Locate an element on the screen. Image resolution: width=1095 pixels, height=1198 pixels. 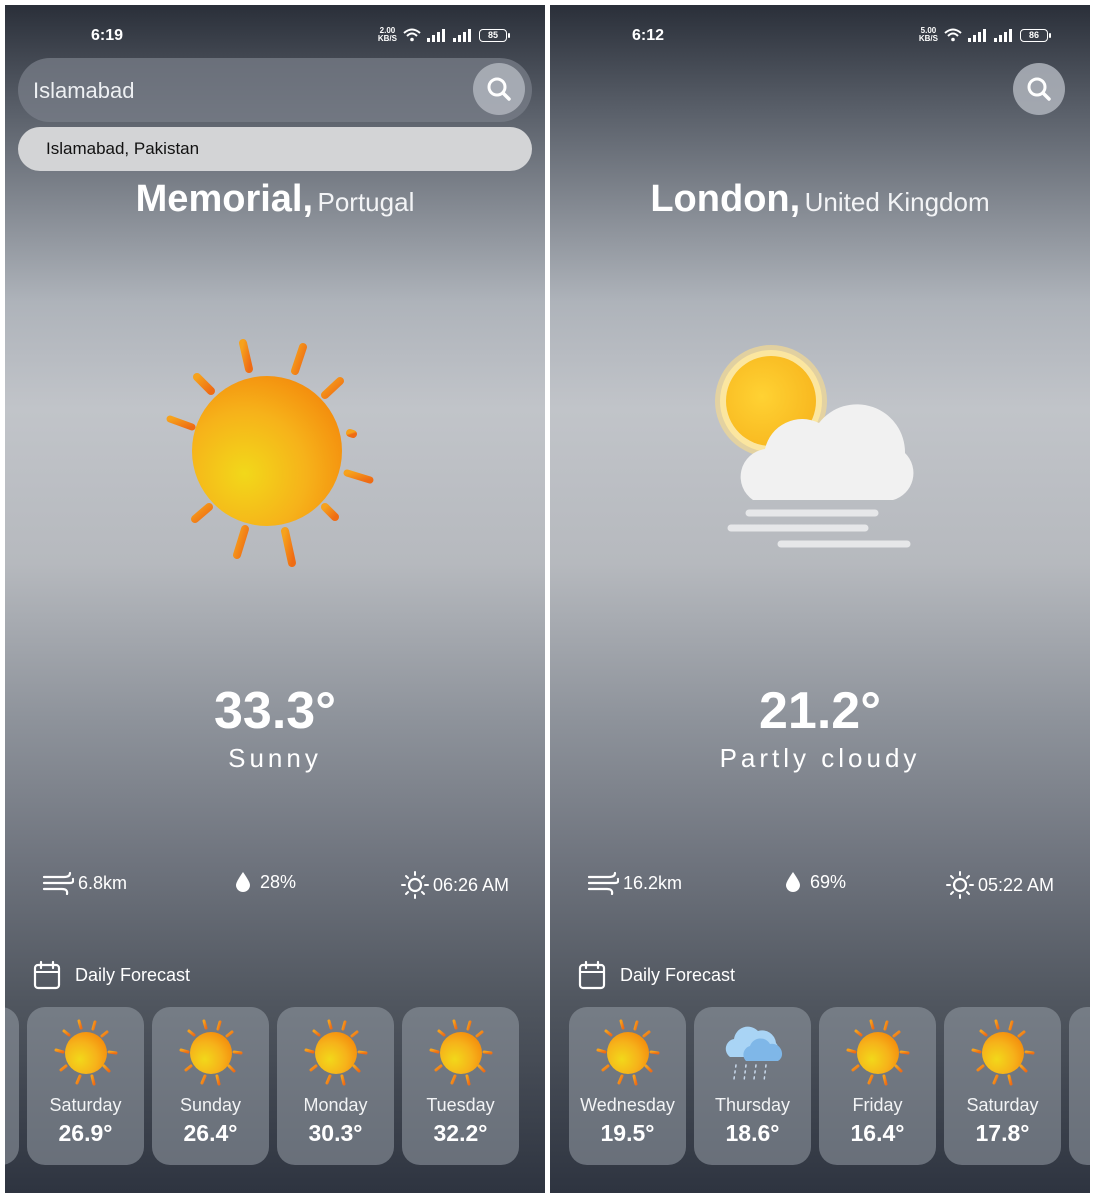
forecast-card: Friday 16.4° is located at coordinates (877, 1086).